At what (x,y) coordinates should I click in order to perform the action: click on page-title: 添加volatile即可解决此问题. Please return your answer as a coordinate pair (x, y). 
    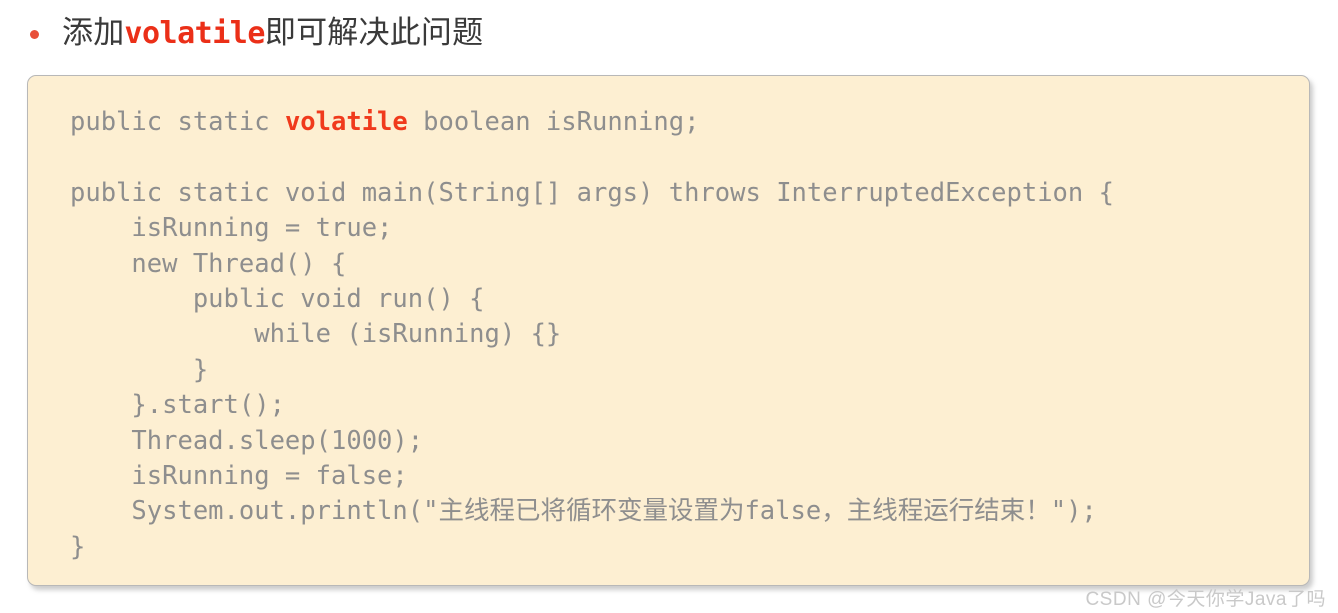
    Looking at the image, I should click on (272, 33).